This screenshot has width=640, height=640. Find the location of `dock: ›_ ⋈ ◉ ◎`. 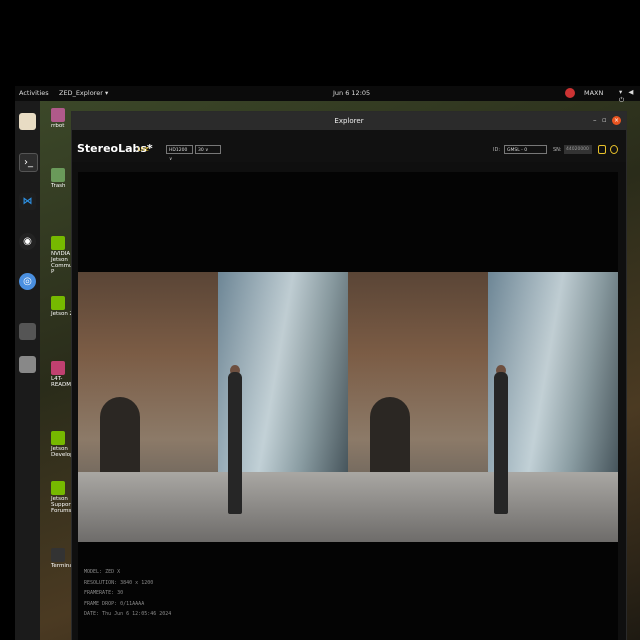

dock: ›_ ⋈ ◉ ◎ is located at coordinates (27, 370).